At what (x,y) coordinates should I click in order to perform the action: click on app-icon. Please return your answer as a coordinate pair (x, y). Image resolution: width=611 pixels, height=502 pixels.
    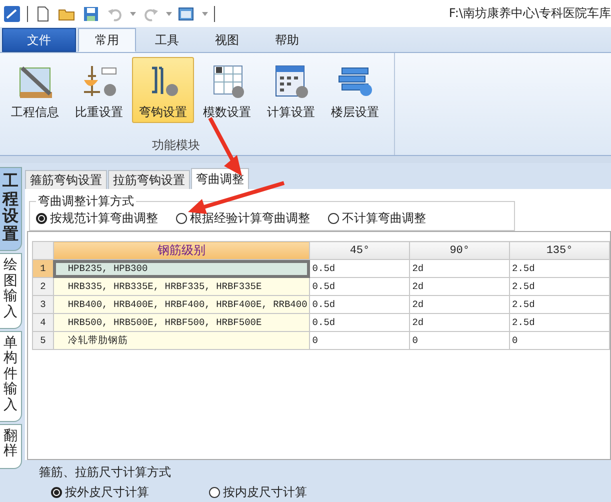
    Looking at the image, I should click on (12, 13).